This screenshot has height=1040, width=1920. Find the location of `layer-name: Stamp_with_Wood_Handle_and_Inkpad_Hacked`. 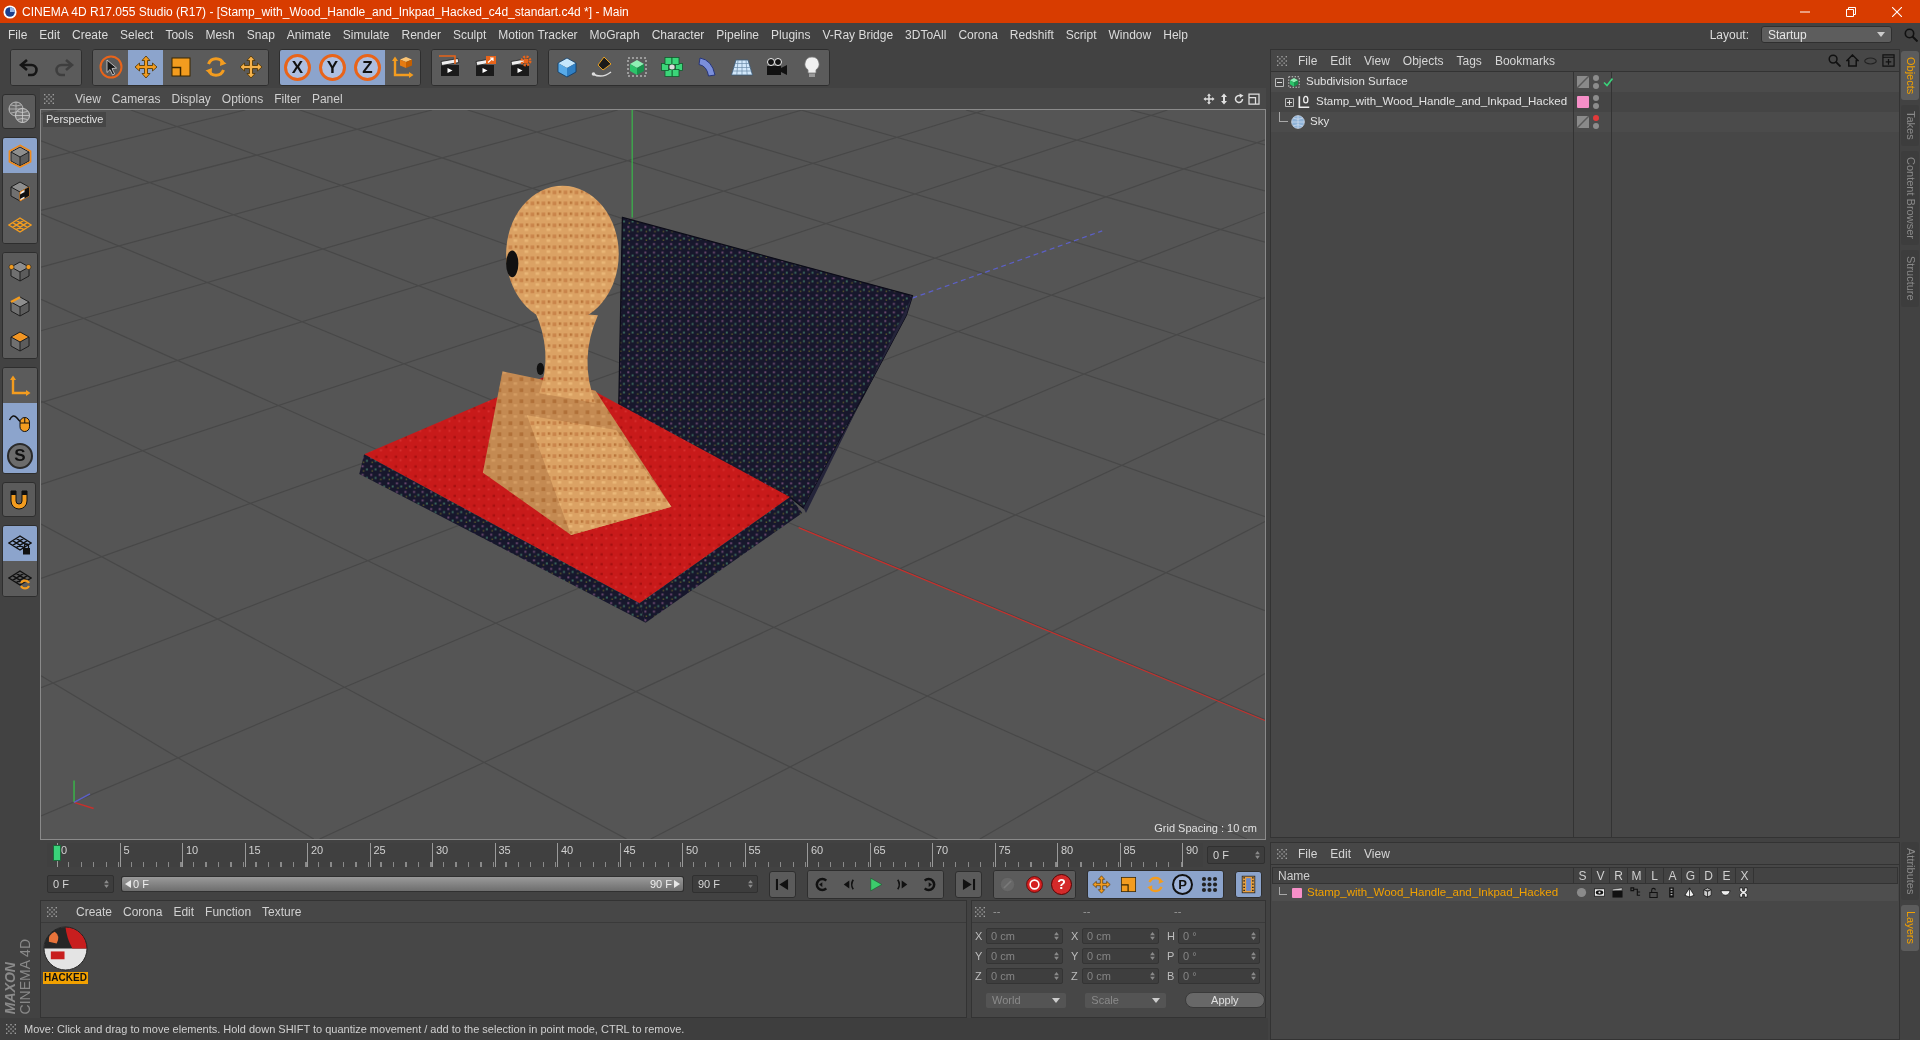

layer-name: Stamp_with_Wood_Handle_and_Inkpad_Hacked is located at coordinates (1433, 892).